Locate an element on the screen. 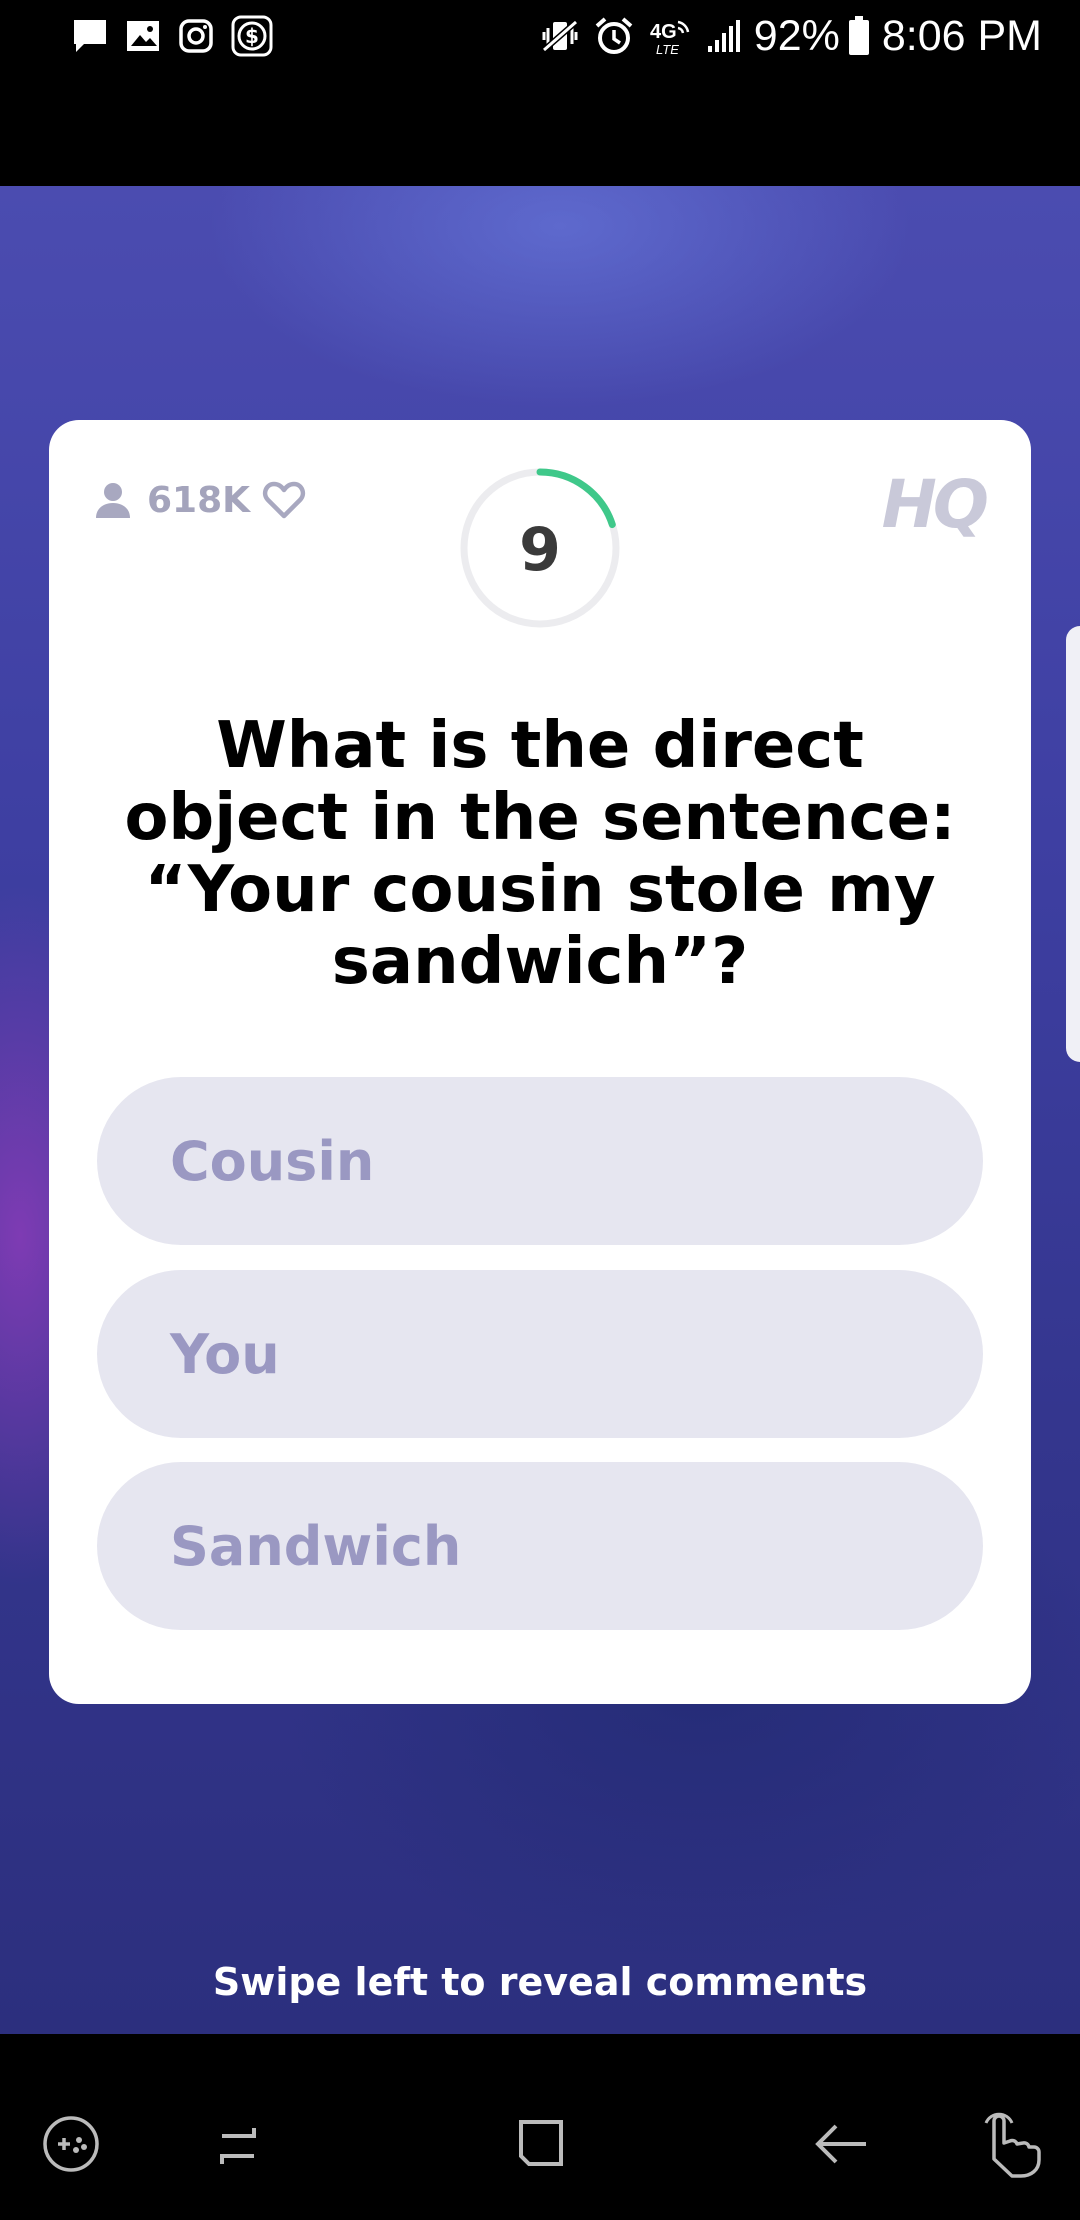  status-bar: $ 4G LTE 92% 8:06 PM is located at coordinates (540, 36).